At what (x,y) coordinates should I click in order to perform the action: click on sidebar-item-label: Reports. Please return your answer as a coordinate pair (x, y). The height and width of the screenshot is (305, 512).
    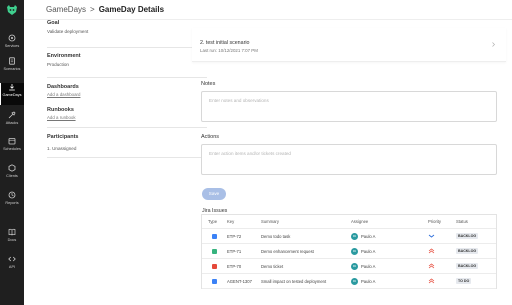
    Looking at the image, I should click on (12, 202).